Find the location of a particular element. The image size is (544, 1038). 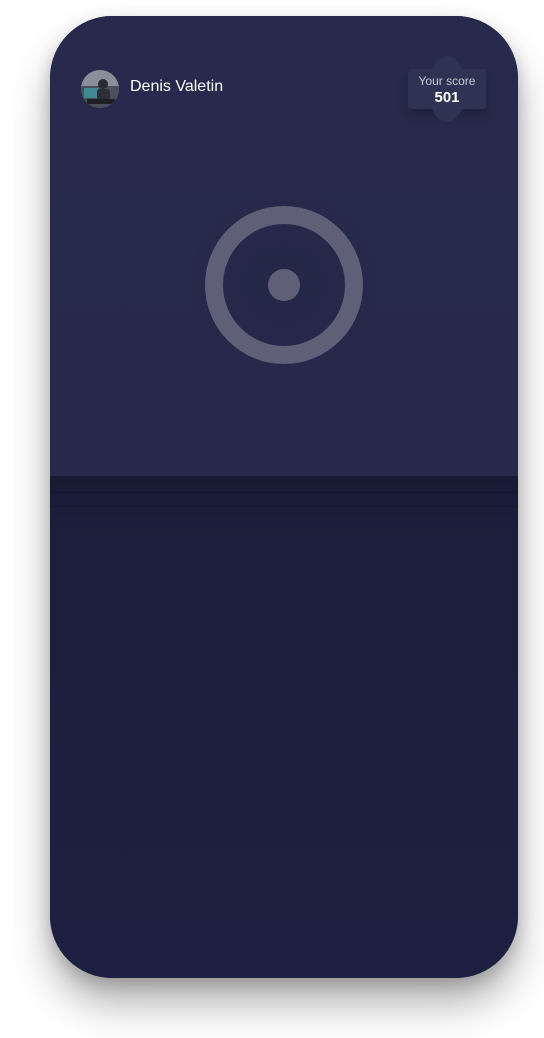

record-target-icon is located at coordinates (284, 285).